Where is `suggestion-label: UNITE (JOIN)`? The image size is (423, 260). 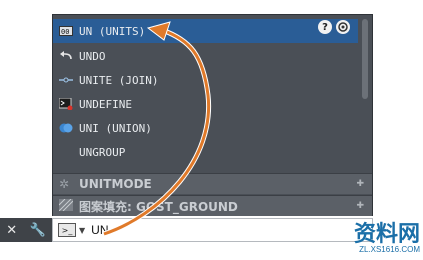 suggestion-label: UNITE (JOIN) is located at coordinates (119, 80).